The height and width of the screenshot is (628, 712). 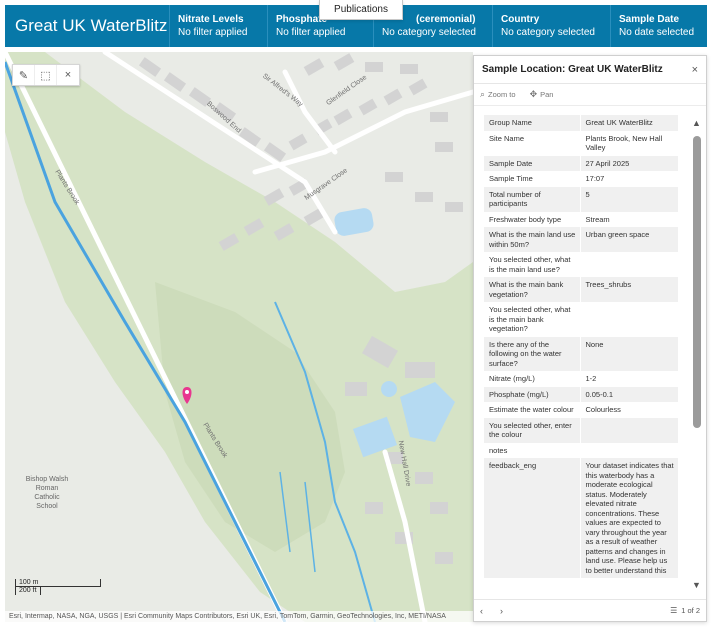 I want to click on attribute-key: Site Name, so click(x=532, y=143).